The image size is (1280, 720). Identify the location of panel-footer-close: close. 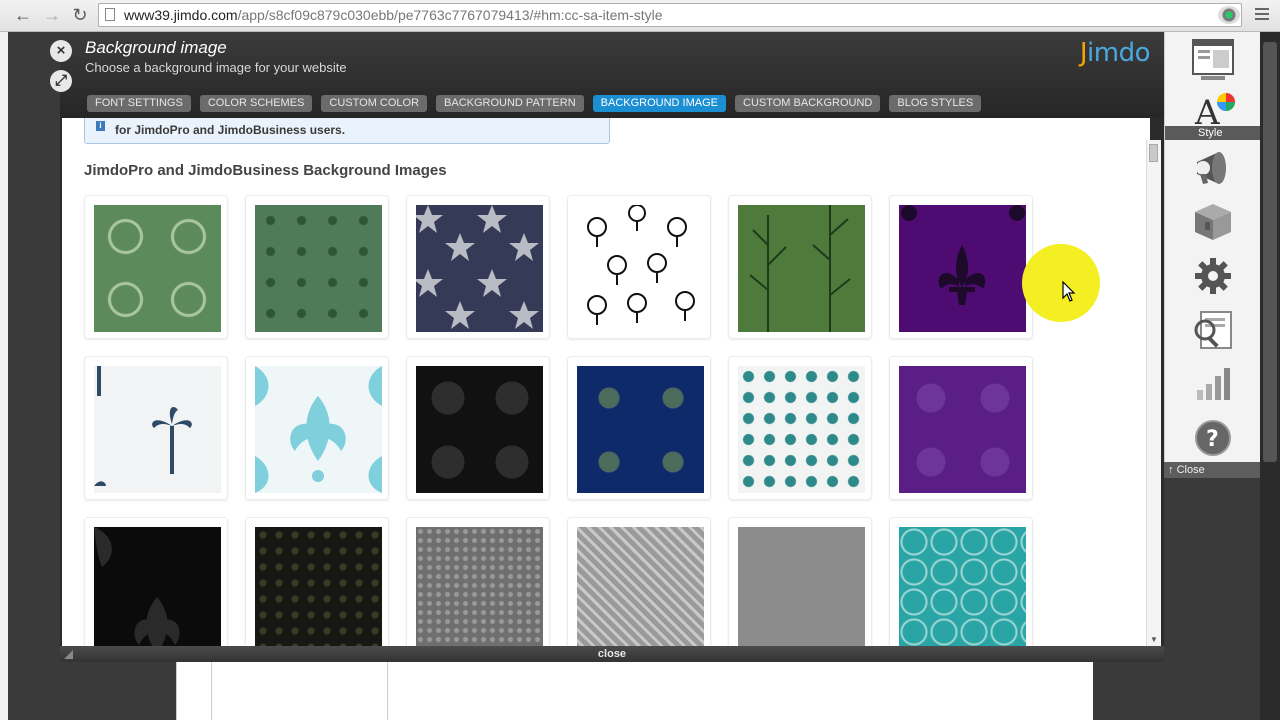
(612, 654).